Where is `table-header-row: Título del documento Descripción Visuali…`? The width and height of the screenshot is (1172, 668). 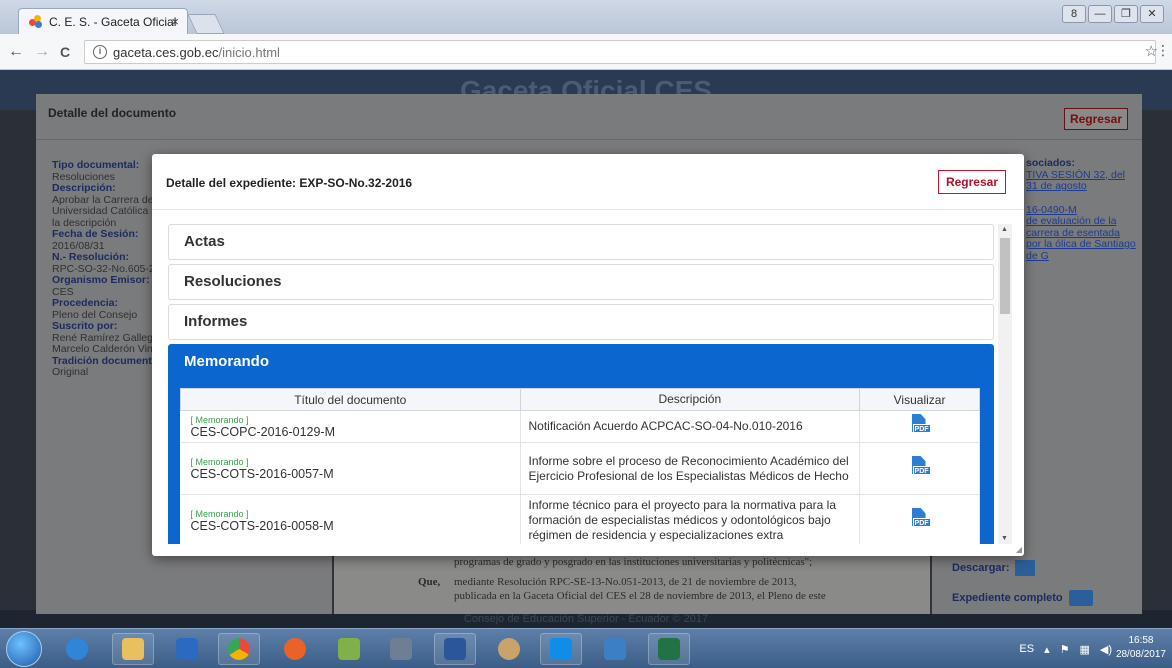 table-header-row: Título del documento Descripción Visuali… is located at coordinates (580, 399).